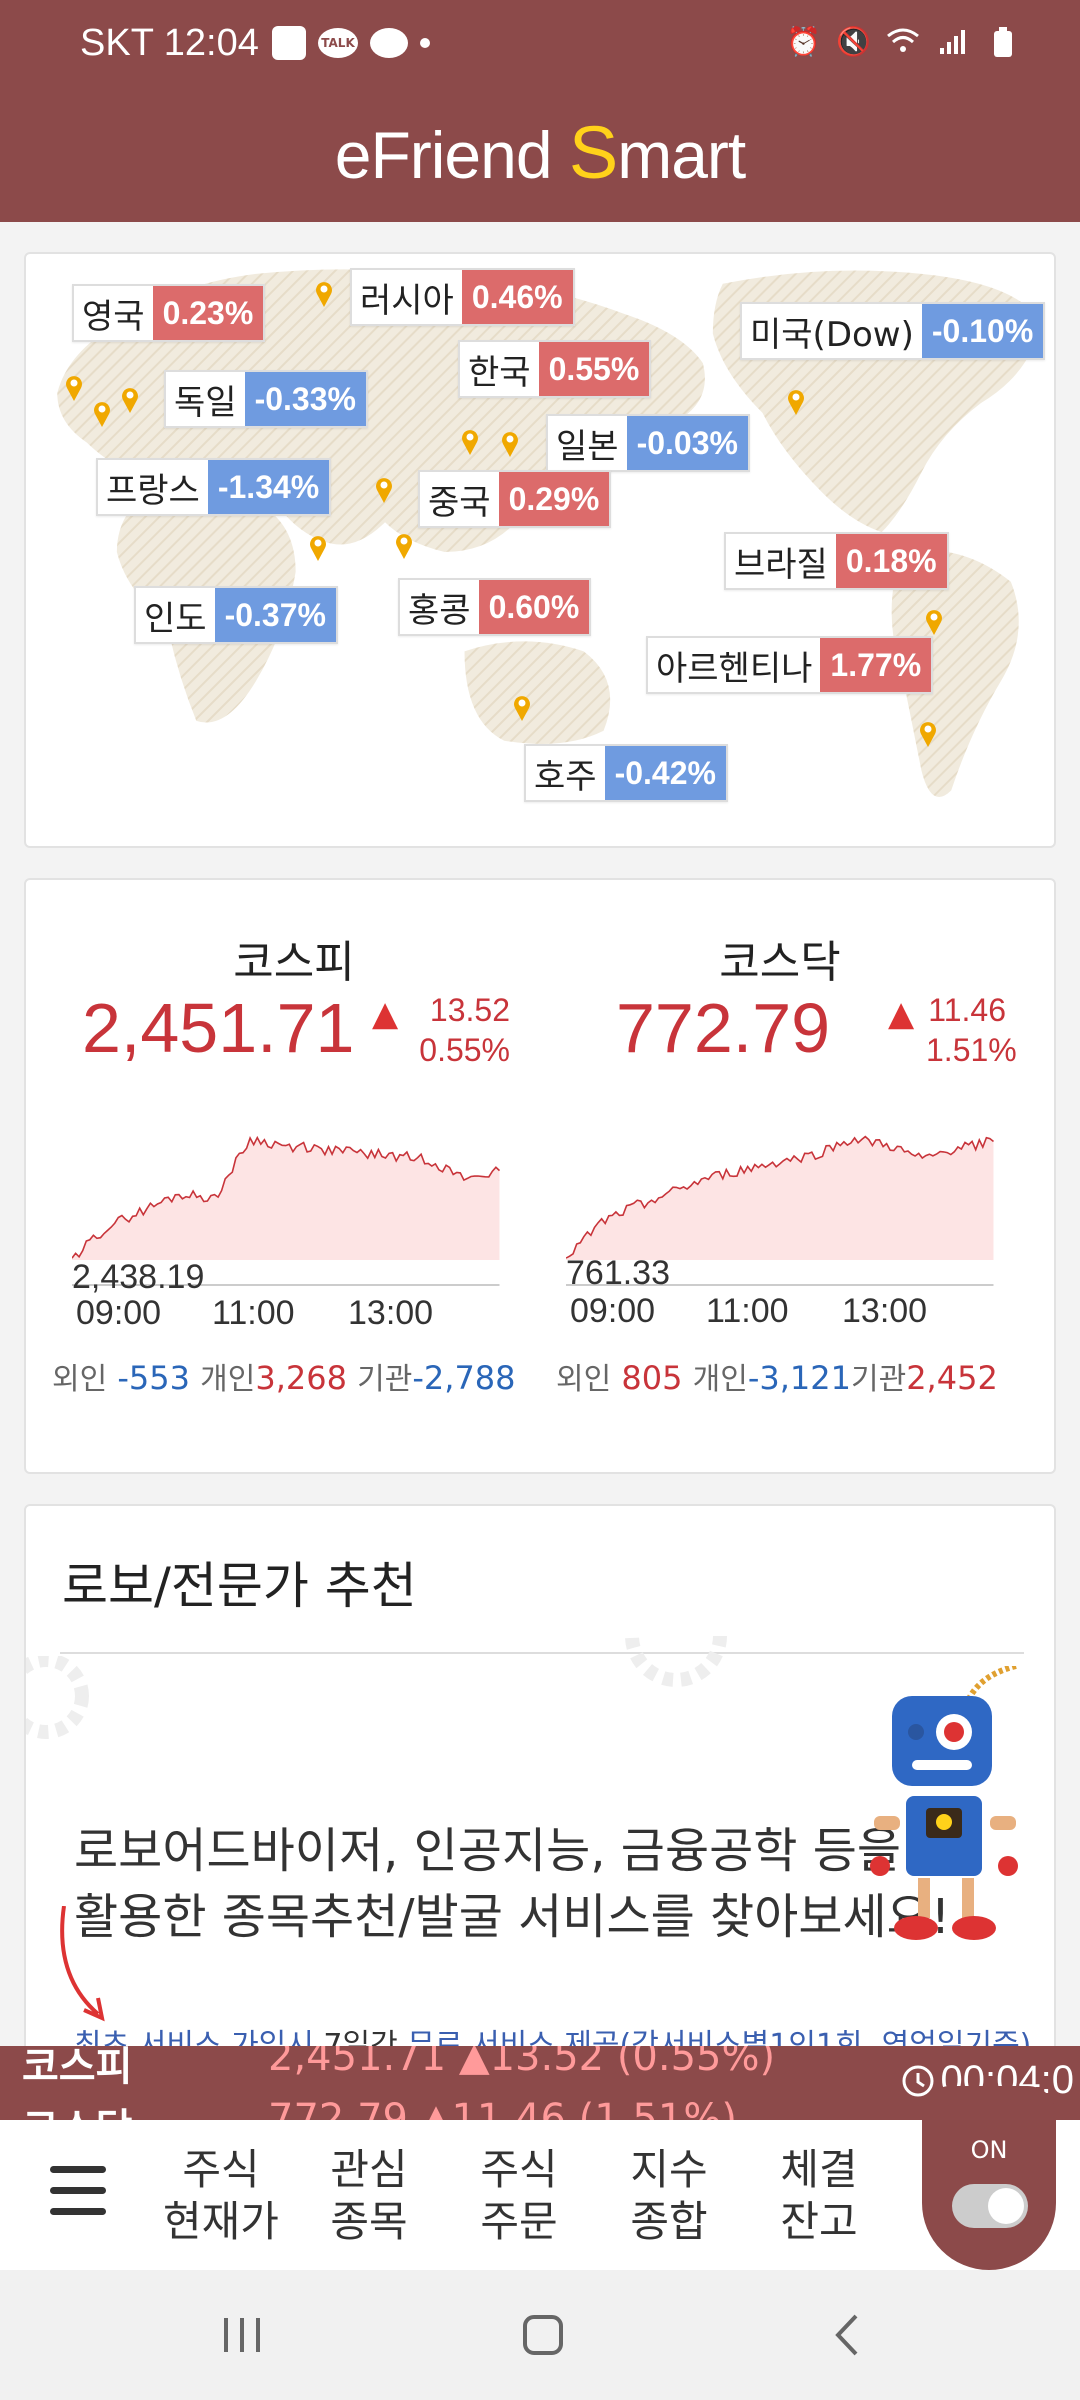  Describe the element at coordinates (836, 561) in the screenshot. I see `market-tag-brazil: 브라질 0.18%` at that location.